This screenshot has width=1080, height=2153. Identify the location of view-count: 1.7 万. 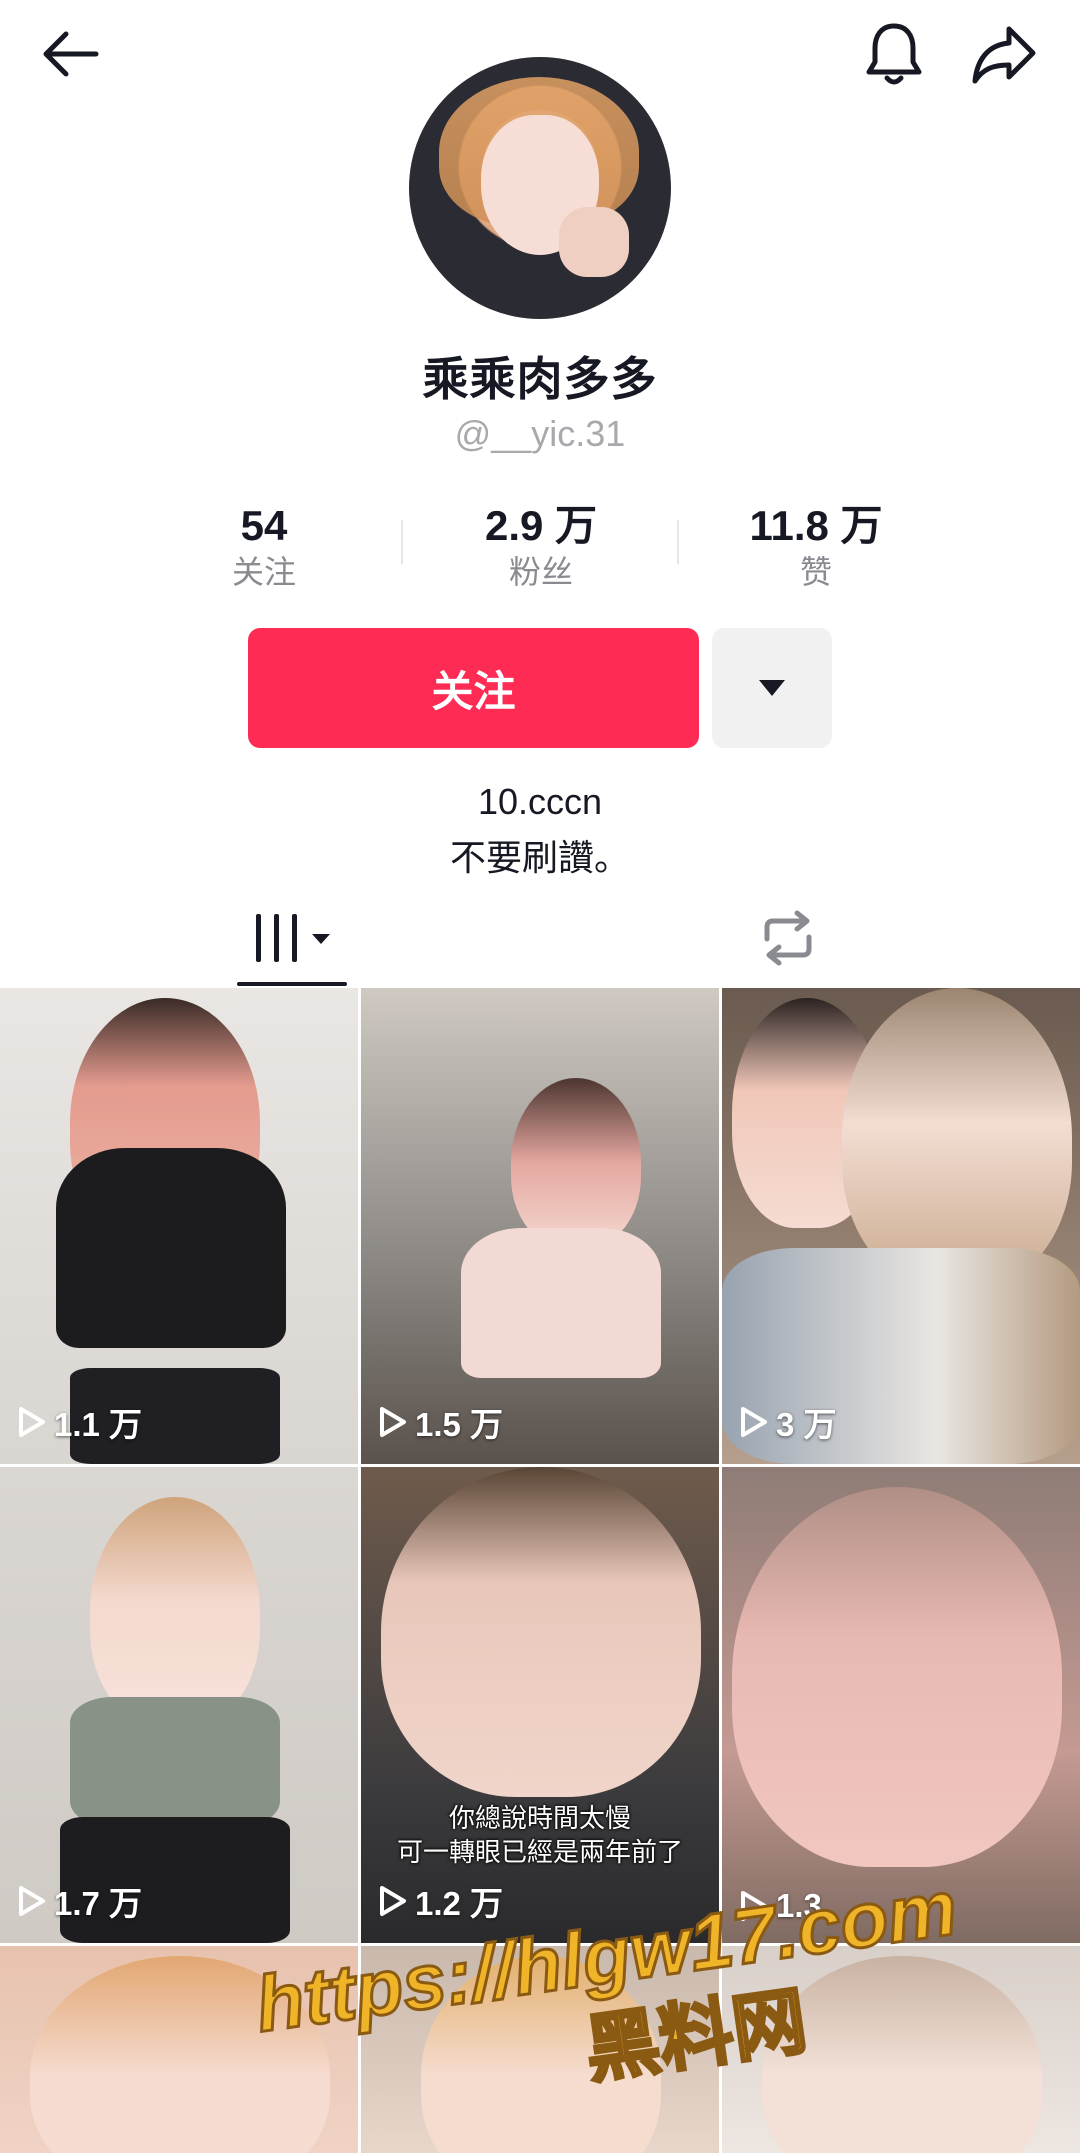
(80, 1901).